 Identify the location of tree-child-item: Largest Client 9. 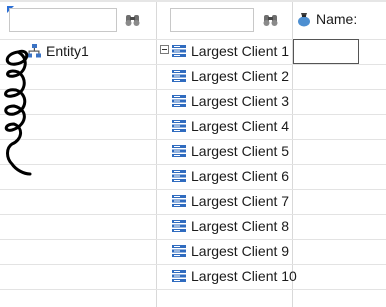
(230, 251).